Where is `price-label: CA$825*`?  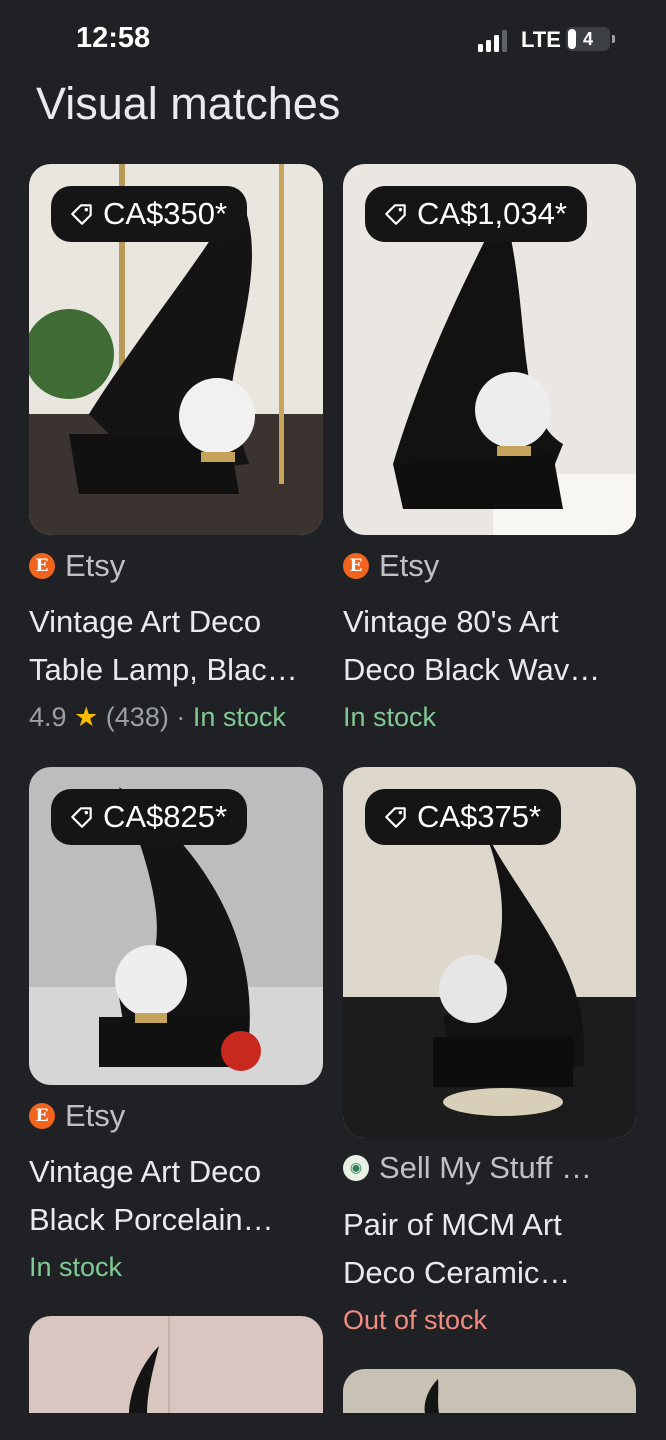
price-label: CA$825* is located at coordinates (165, 816).